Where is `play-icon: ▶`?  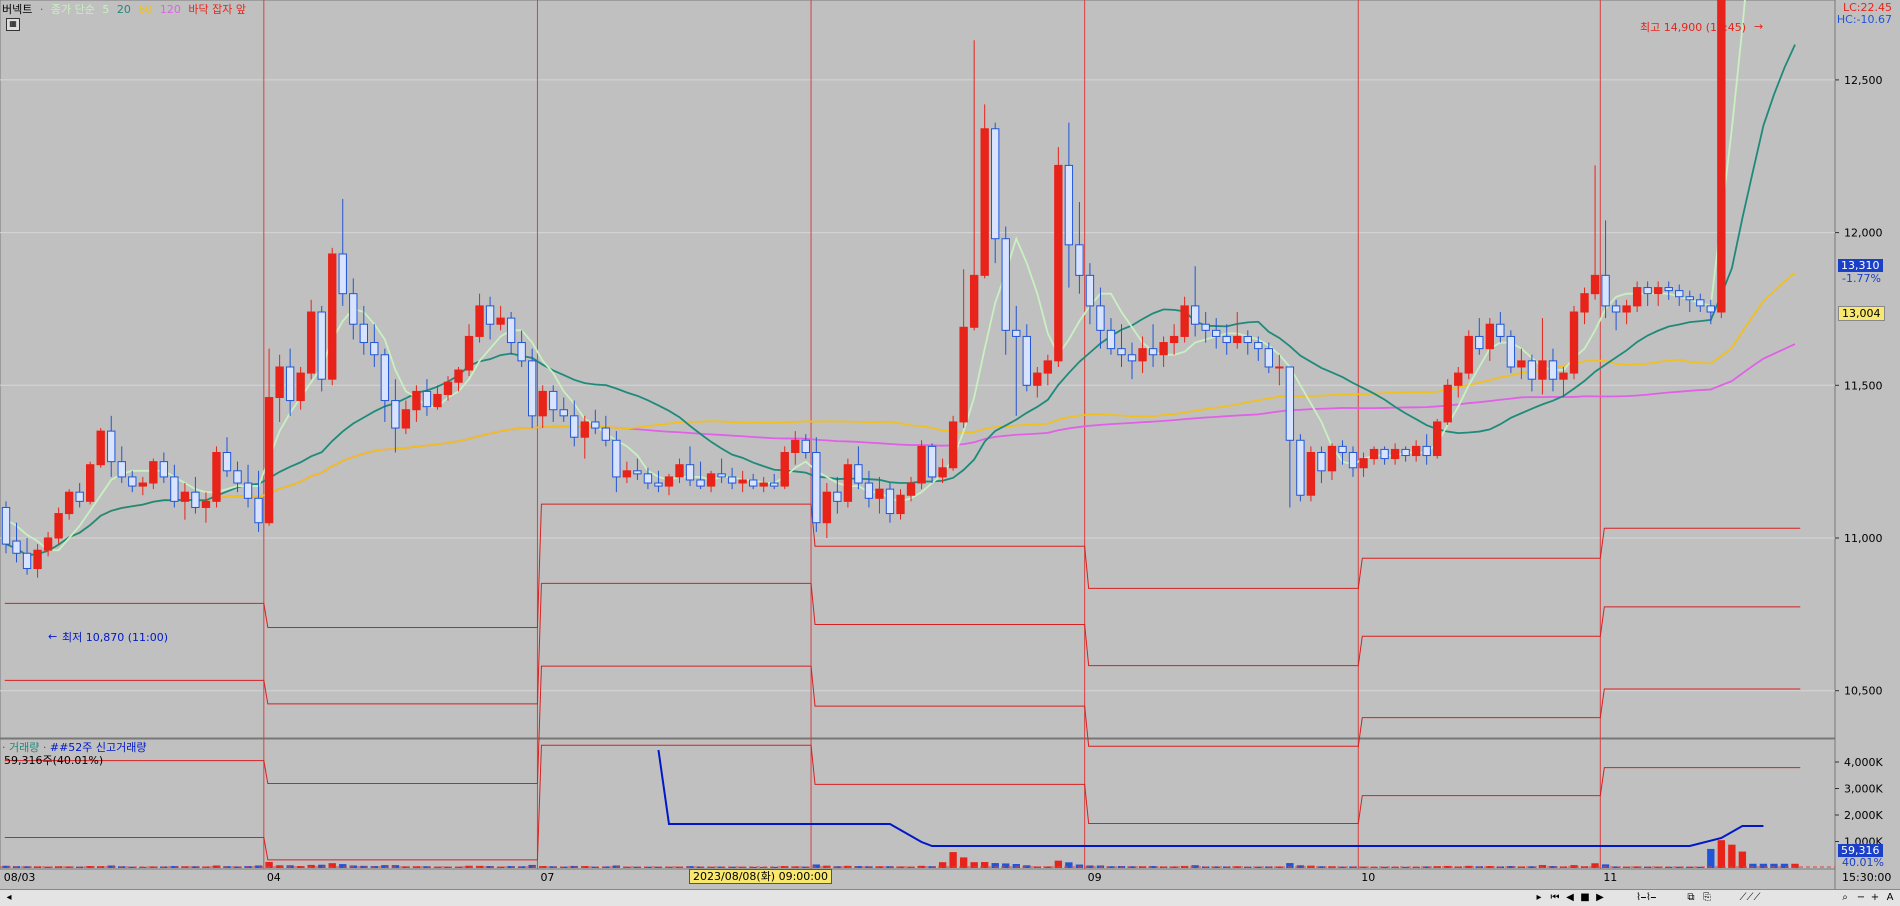 play-icon: ▶ is located at coordinates (1600, 897).